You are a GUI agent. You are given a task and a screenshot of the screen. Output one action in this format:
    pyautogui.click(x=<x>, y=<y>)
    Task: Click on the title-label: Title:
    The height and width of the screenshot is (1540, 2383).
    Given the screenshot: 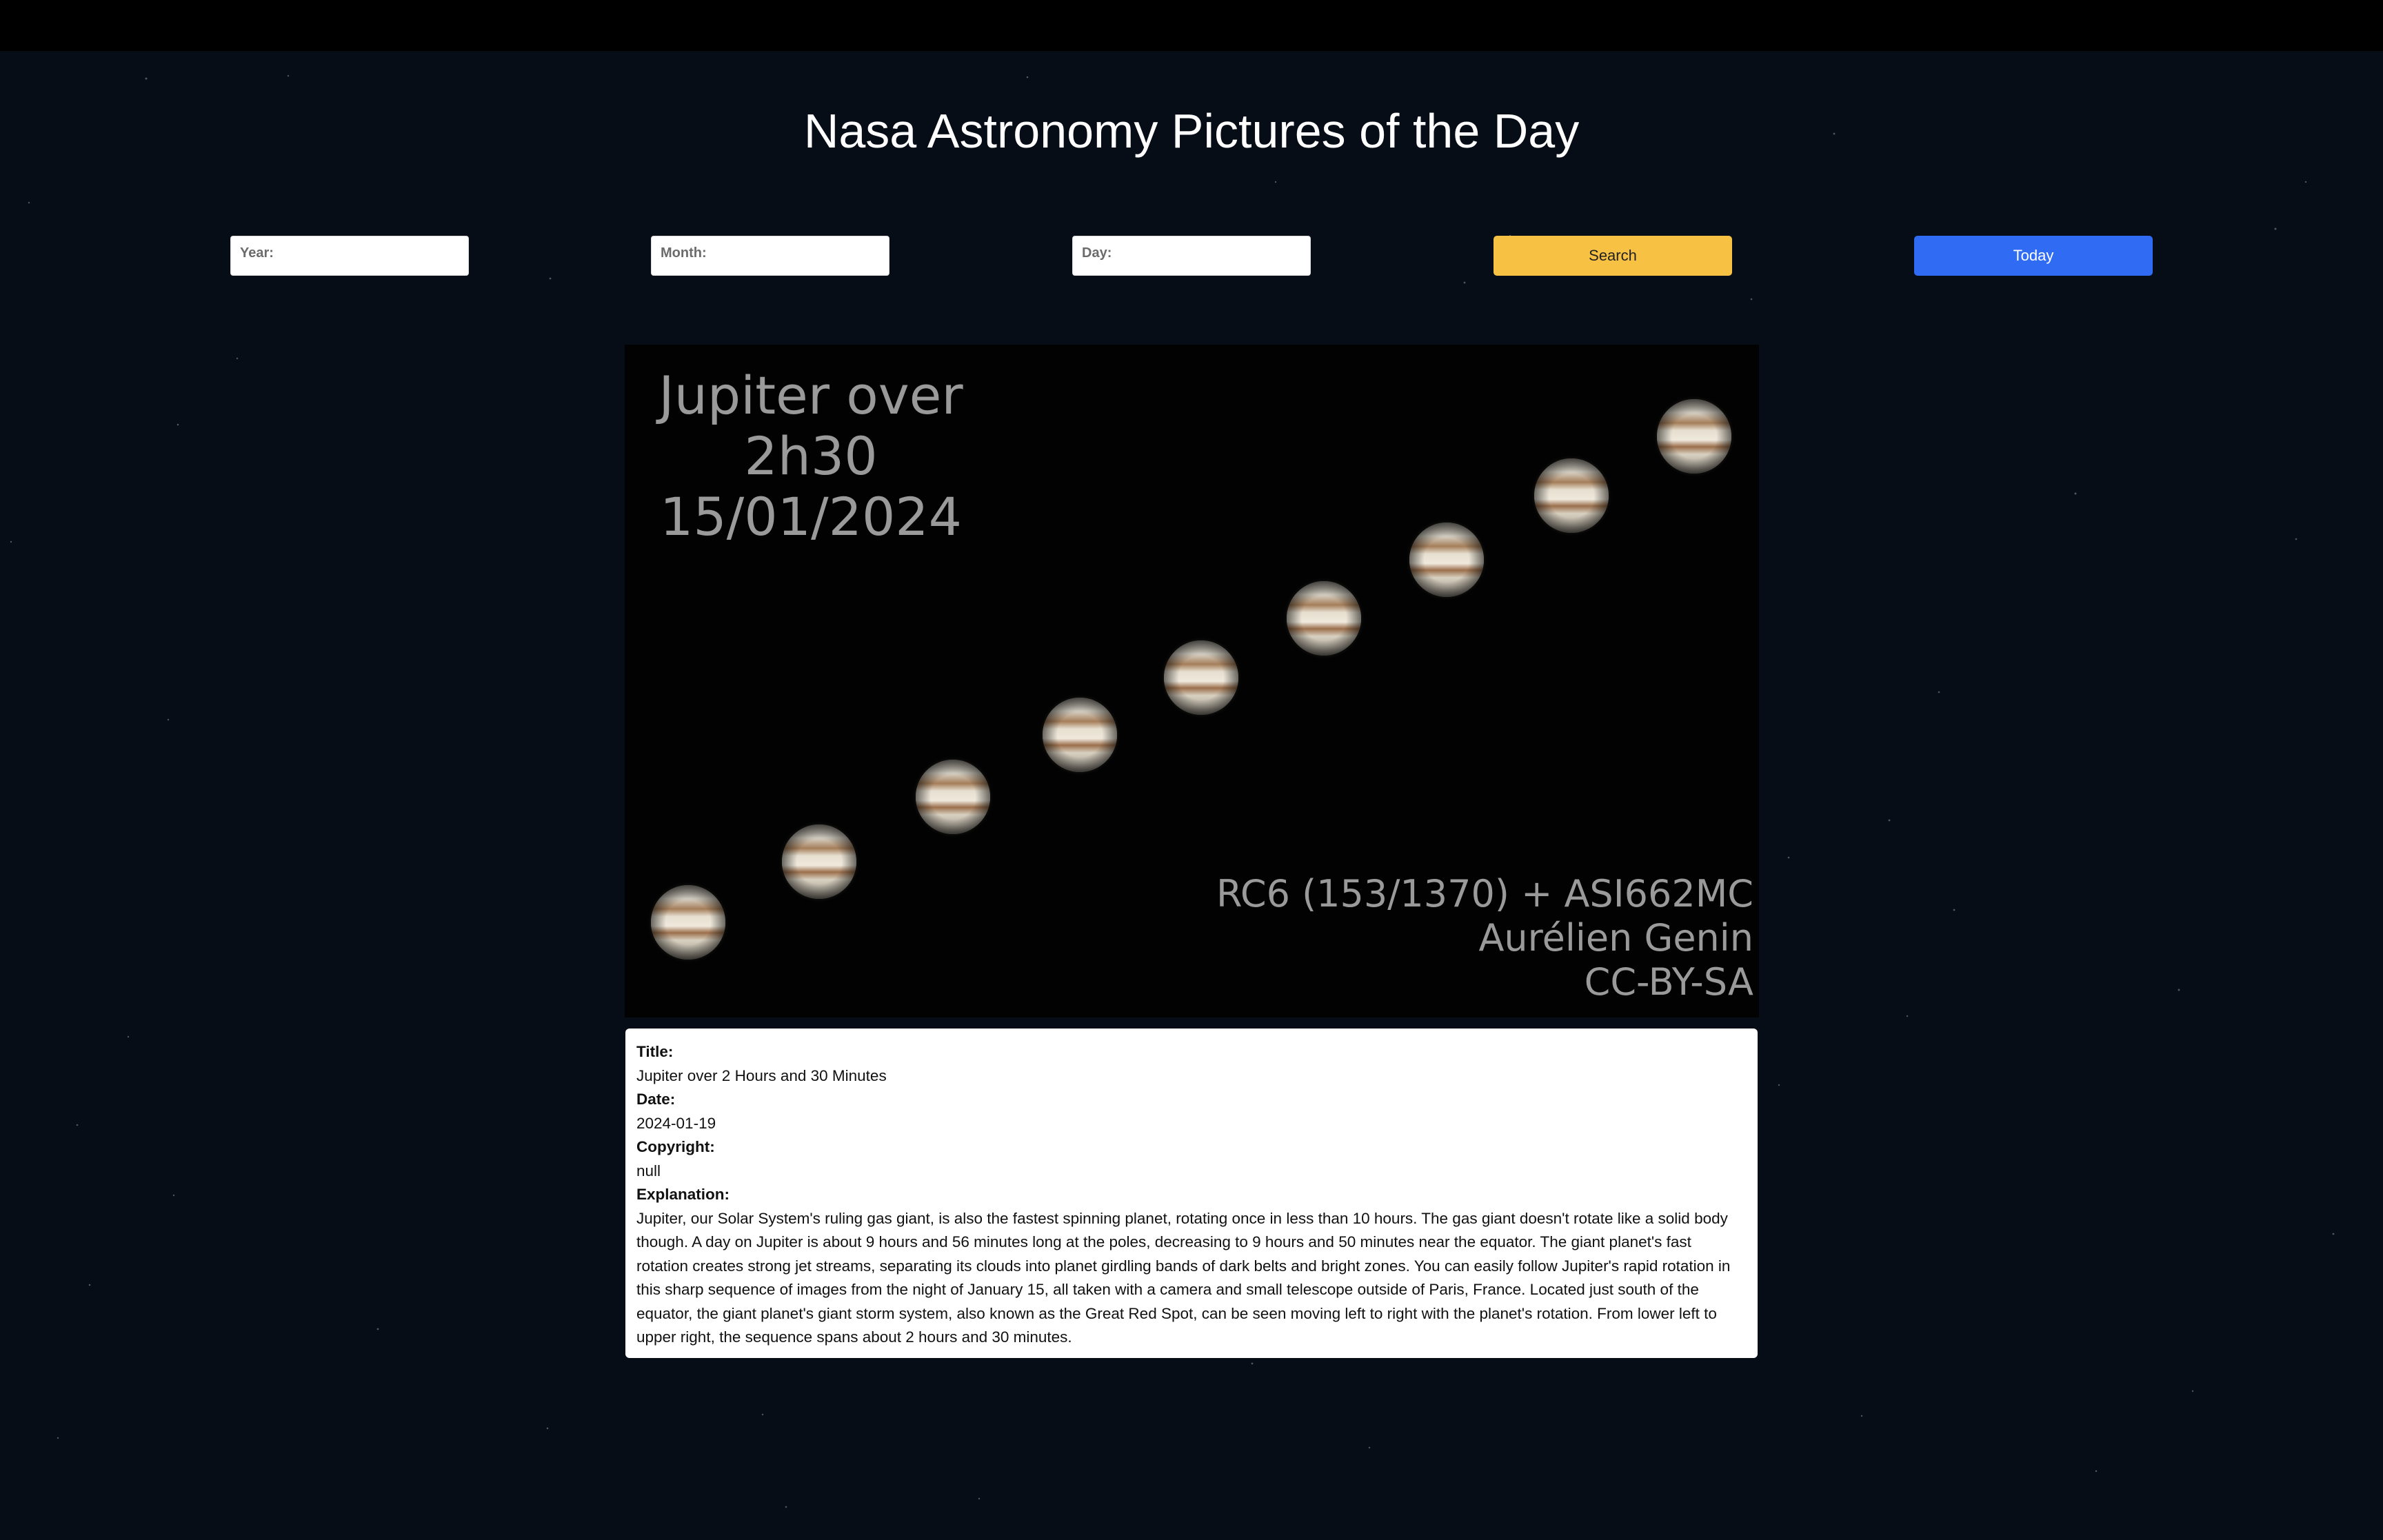 What is the action you would take?
    pyautogui.click(x=655, y=1052)
    